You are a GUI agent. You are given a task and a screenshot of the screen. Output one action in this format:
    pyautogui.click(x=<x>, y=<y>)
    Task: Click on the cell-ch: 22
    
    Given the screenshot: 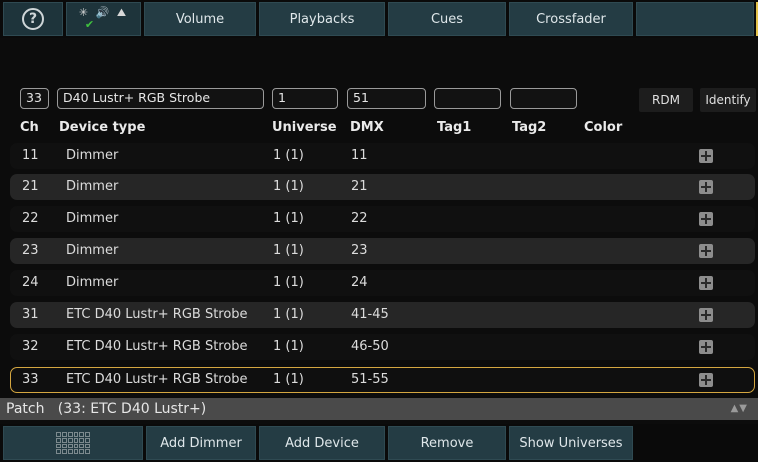 What is the action you would take?
    pyautogui.click(x=30, y=218)
    